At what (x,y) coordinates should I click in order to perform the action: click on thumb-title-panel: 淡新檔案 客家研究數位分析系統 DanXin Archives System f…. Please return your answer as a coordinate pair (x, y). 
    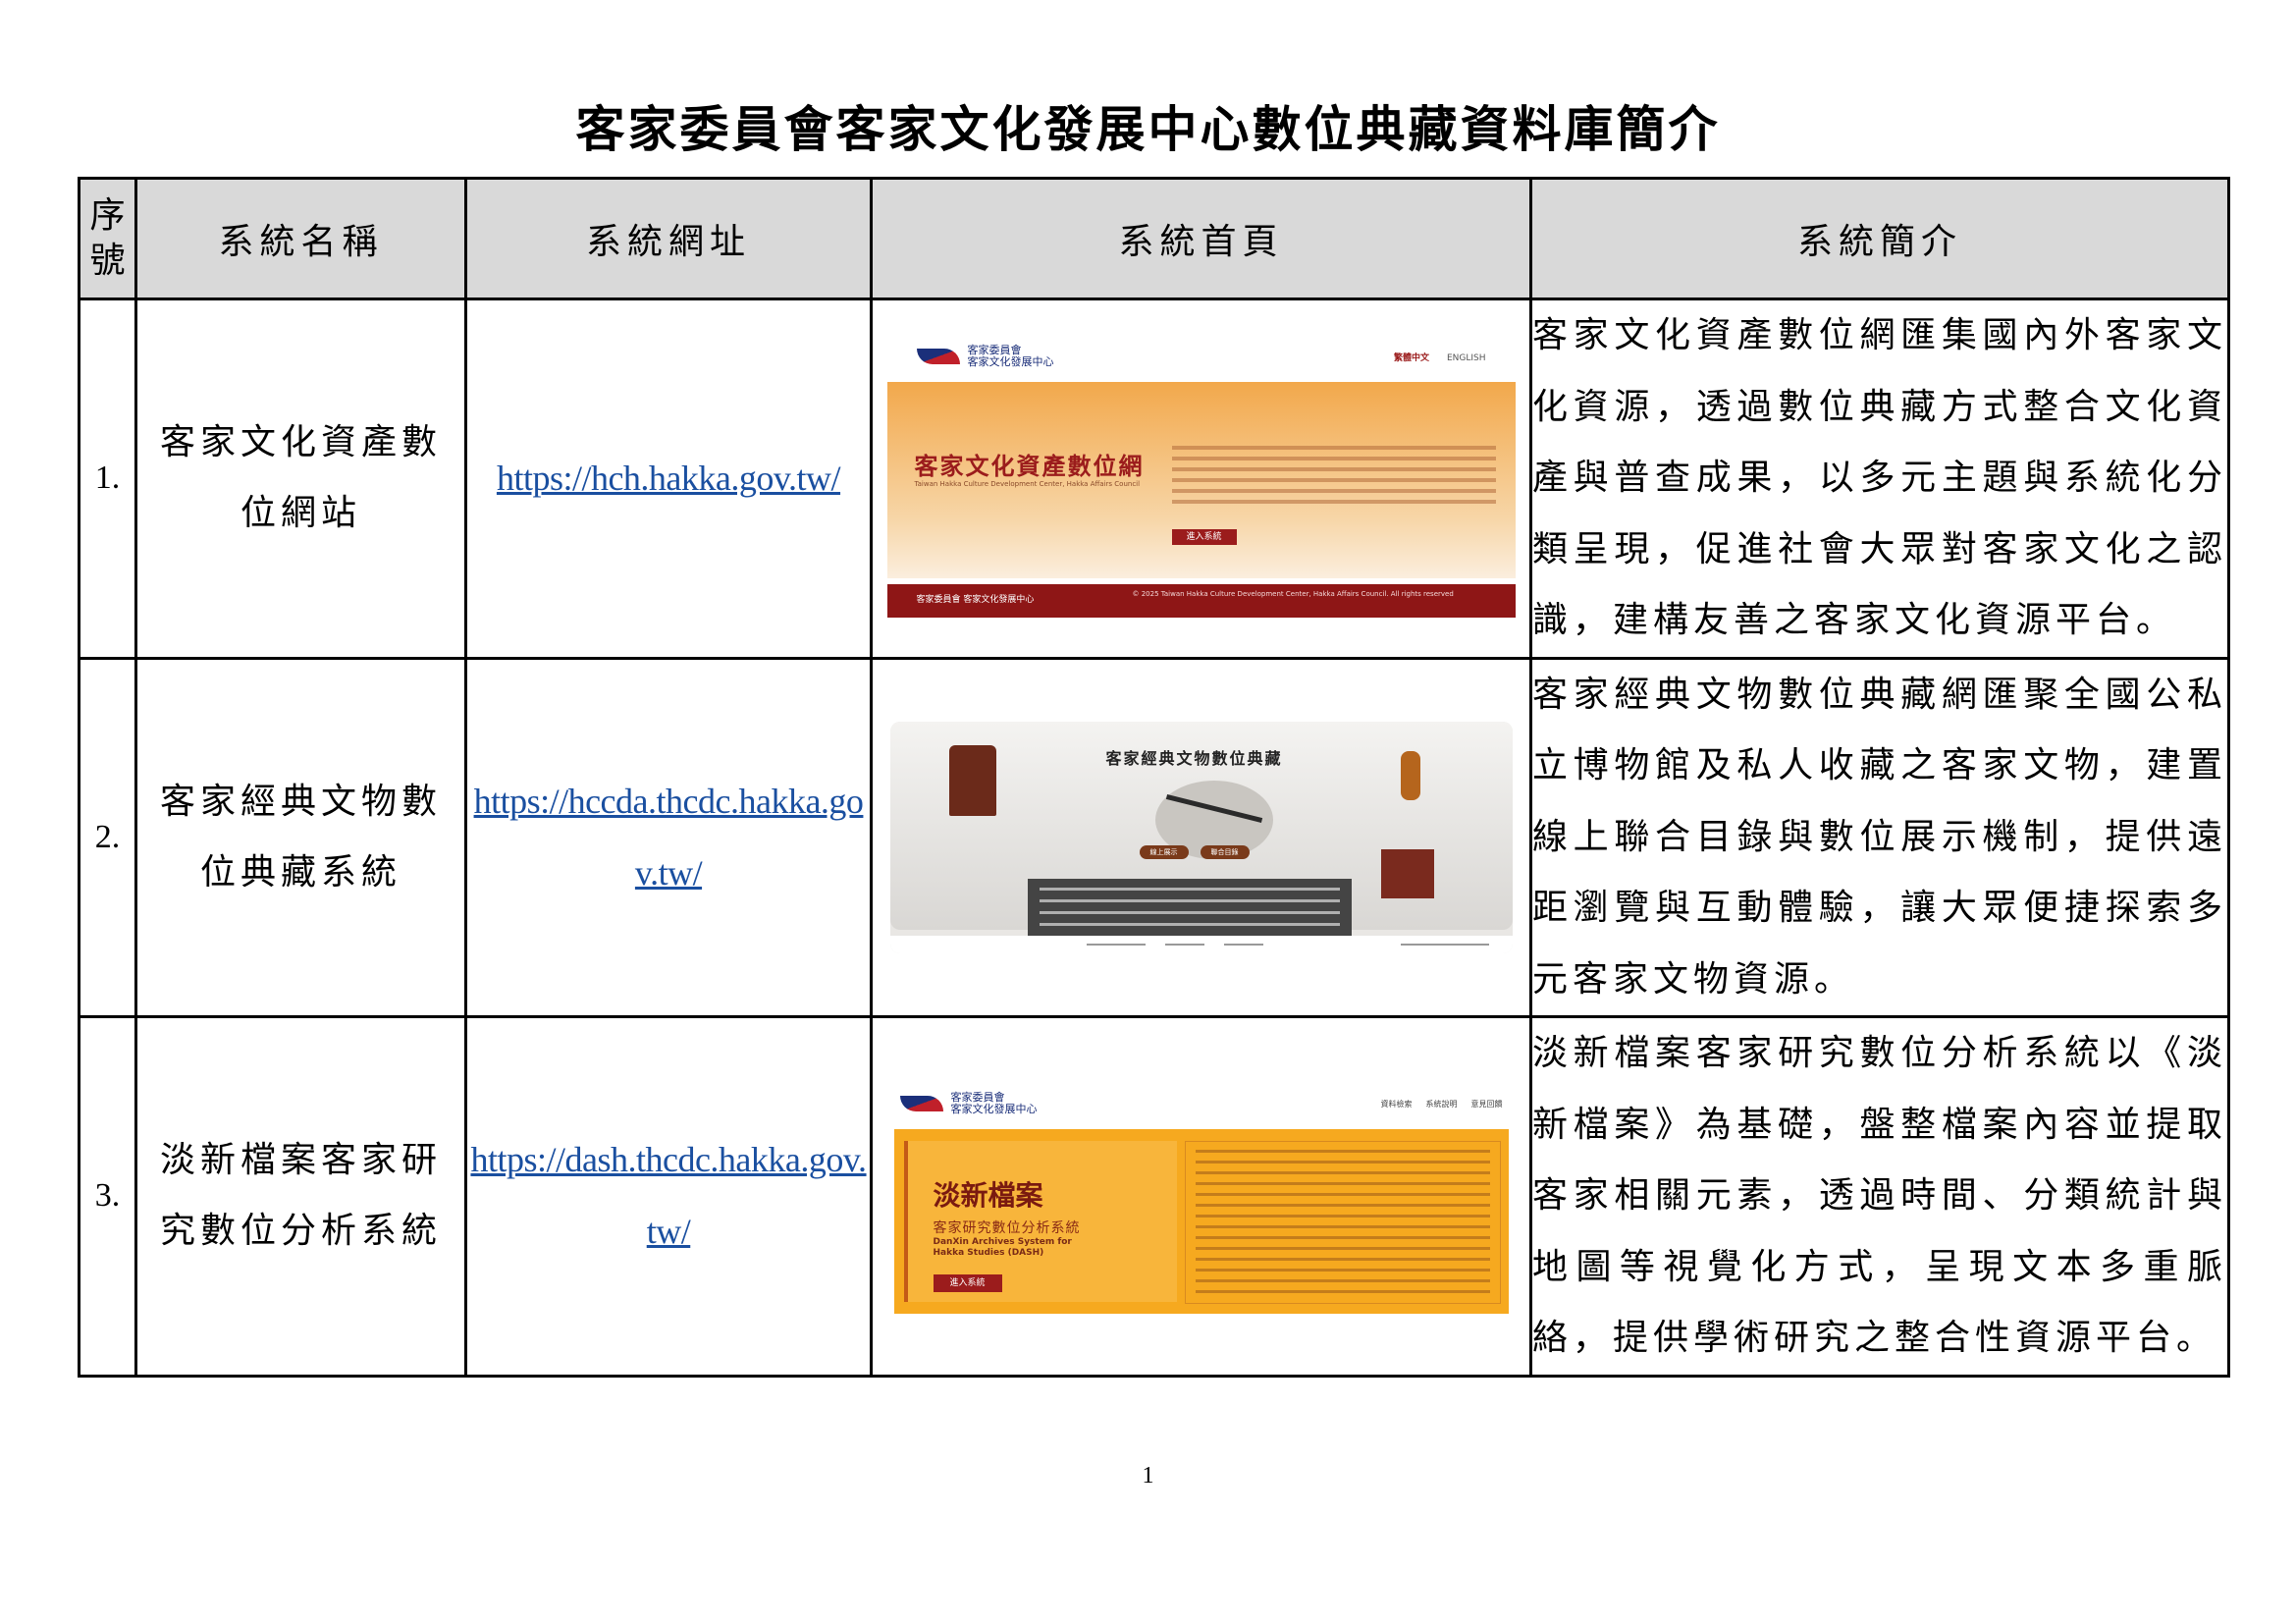
    Looking at the image, I should click on (1040, 1222).